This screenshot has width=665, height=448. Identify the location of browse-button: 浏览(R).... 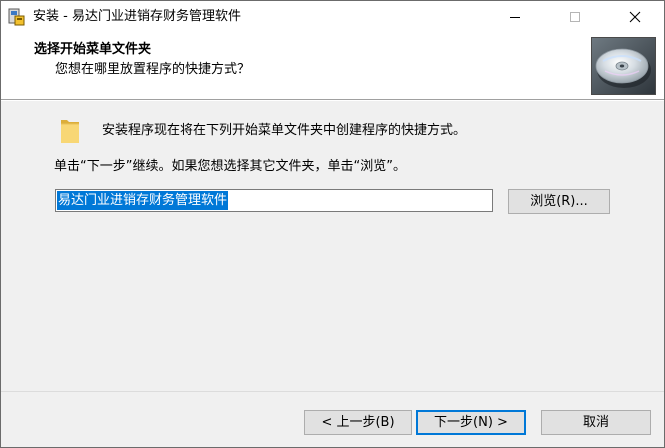
(559, 201).